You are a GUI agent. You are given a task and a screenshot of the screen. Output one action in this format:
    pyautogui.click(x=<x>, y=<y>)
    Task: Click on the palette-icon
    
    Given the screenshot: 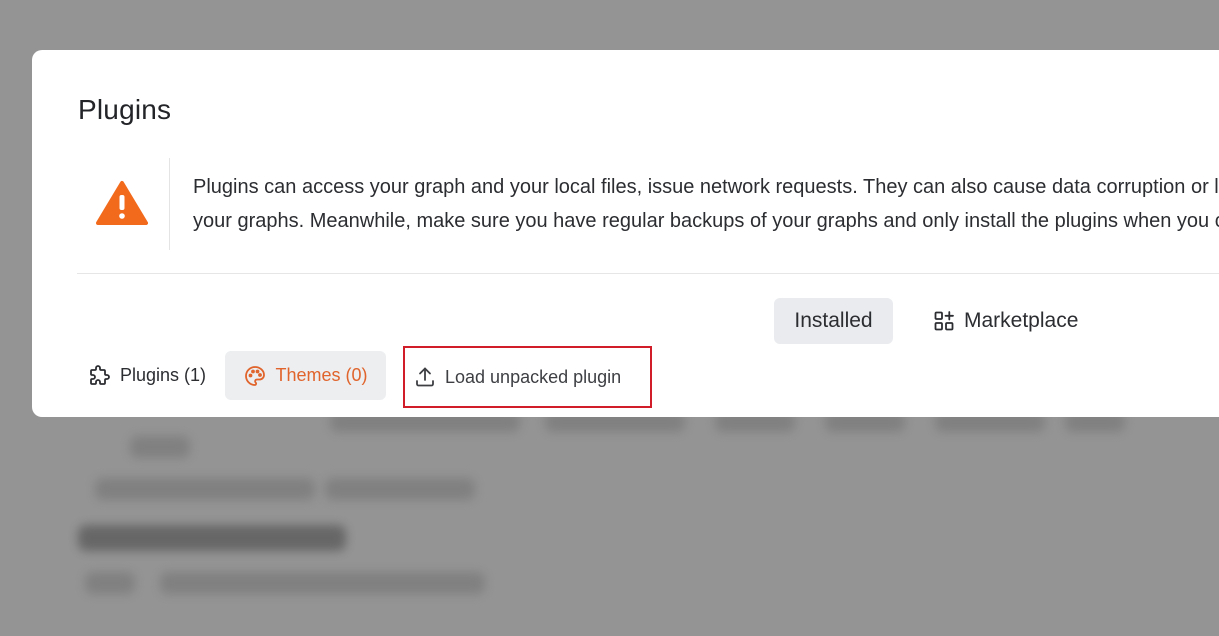 What is the action you would take?
    pyautogui.click(x=255, y=375)
    